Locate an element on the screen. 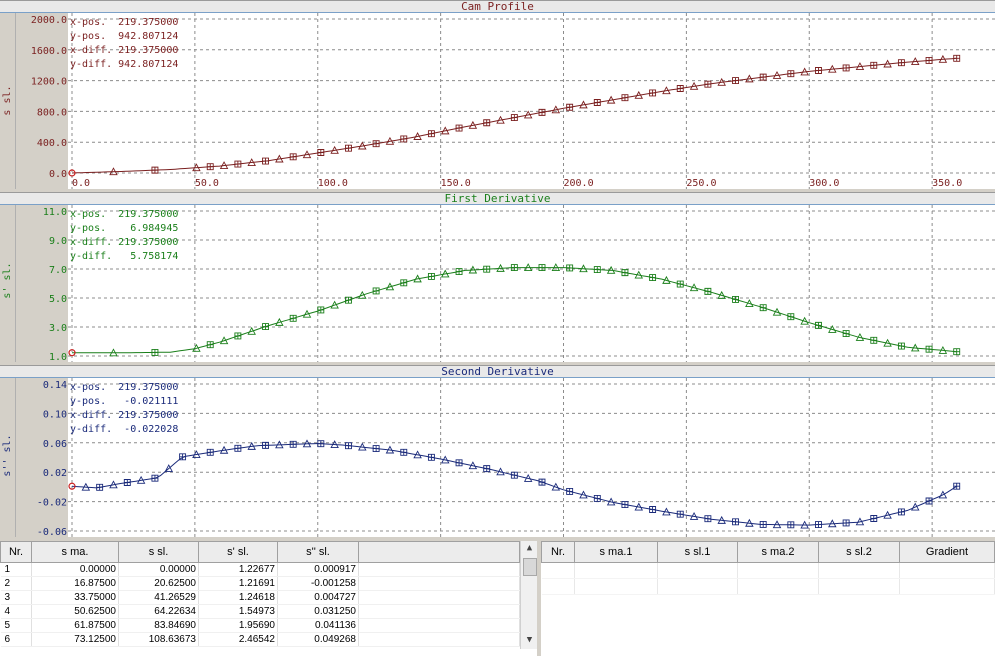 Image resolution: width=995 pixels, height=656 pixels. table-row: 1 0.00000 0.00000 1.22677 0.000917 is located at coordinates (260, 569).